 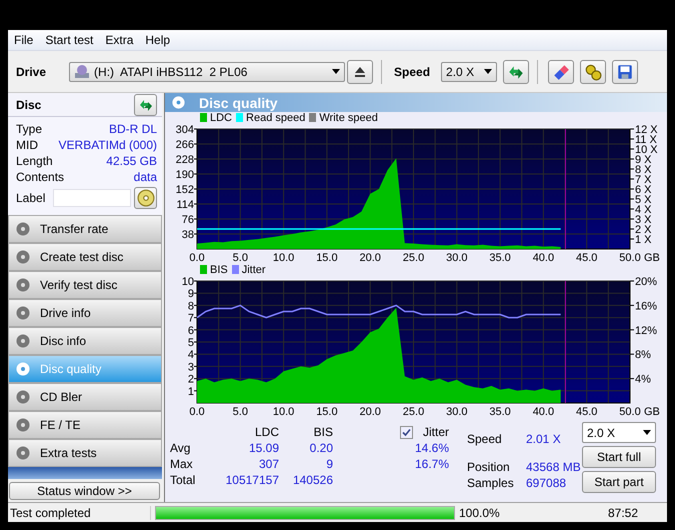 I want to click on jitter-label: Jitter, so click(x=435, y=432).